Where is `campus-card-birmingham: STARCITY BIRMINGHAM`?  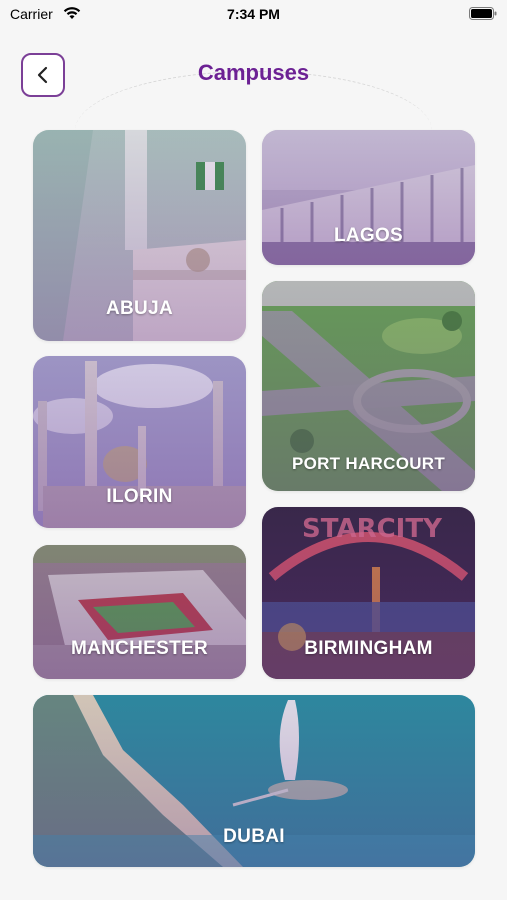 campus-card-birmingham: STARCITY BIRMINGHAM is located at coordinates (368, 593).